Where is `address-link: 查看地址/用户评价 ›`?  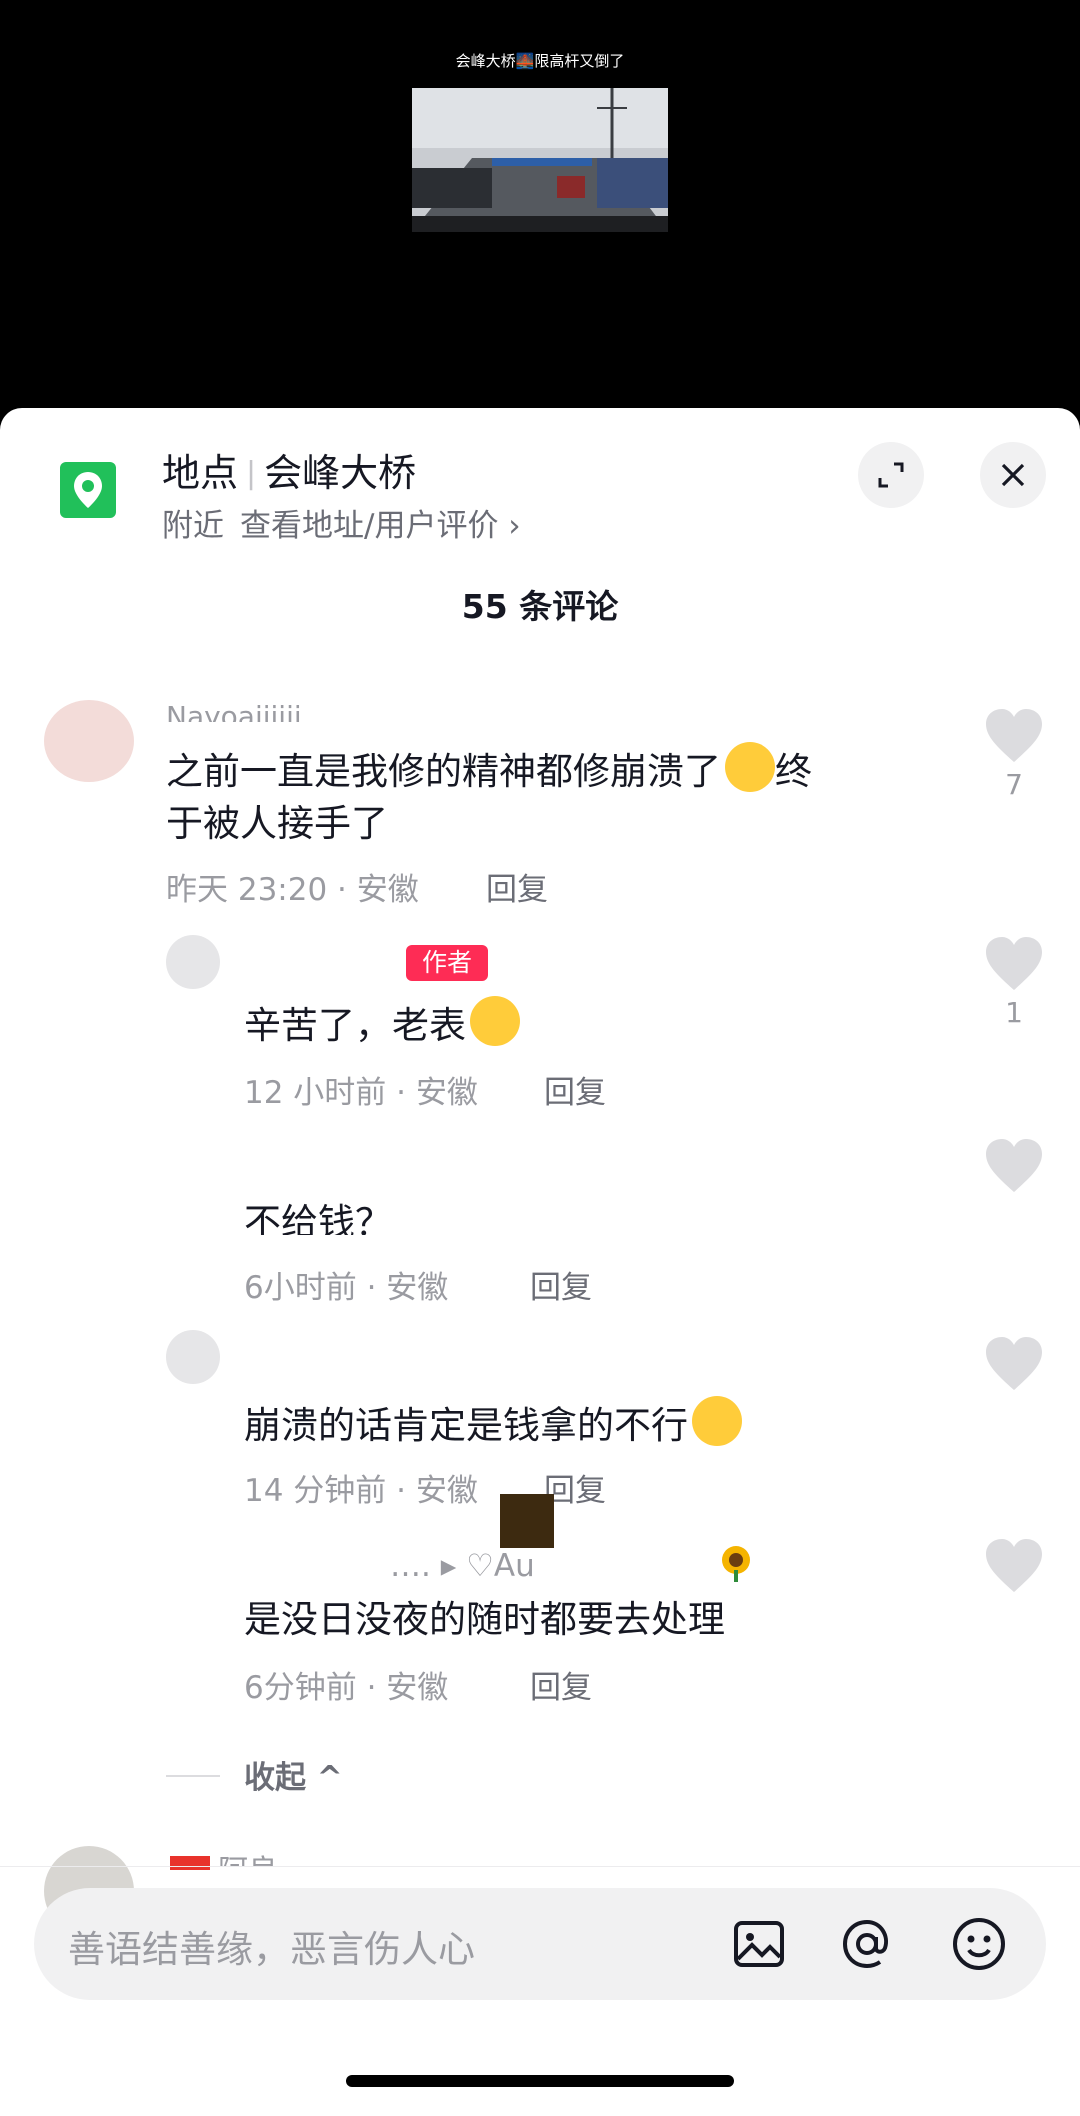
address-link: 查看地址/用户评价 › is located at coordinates (380, 526).